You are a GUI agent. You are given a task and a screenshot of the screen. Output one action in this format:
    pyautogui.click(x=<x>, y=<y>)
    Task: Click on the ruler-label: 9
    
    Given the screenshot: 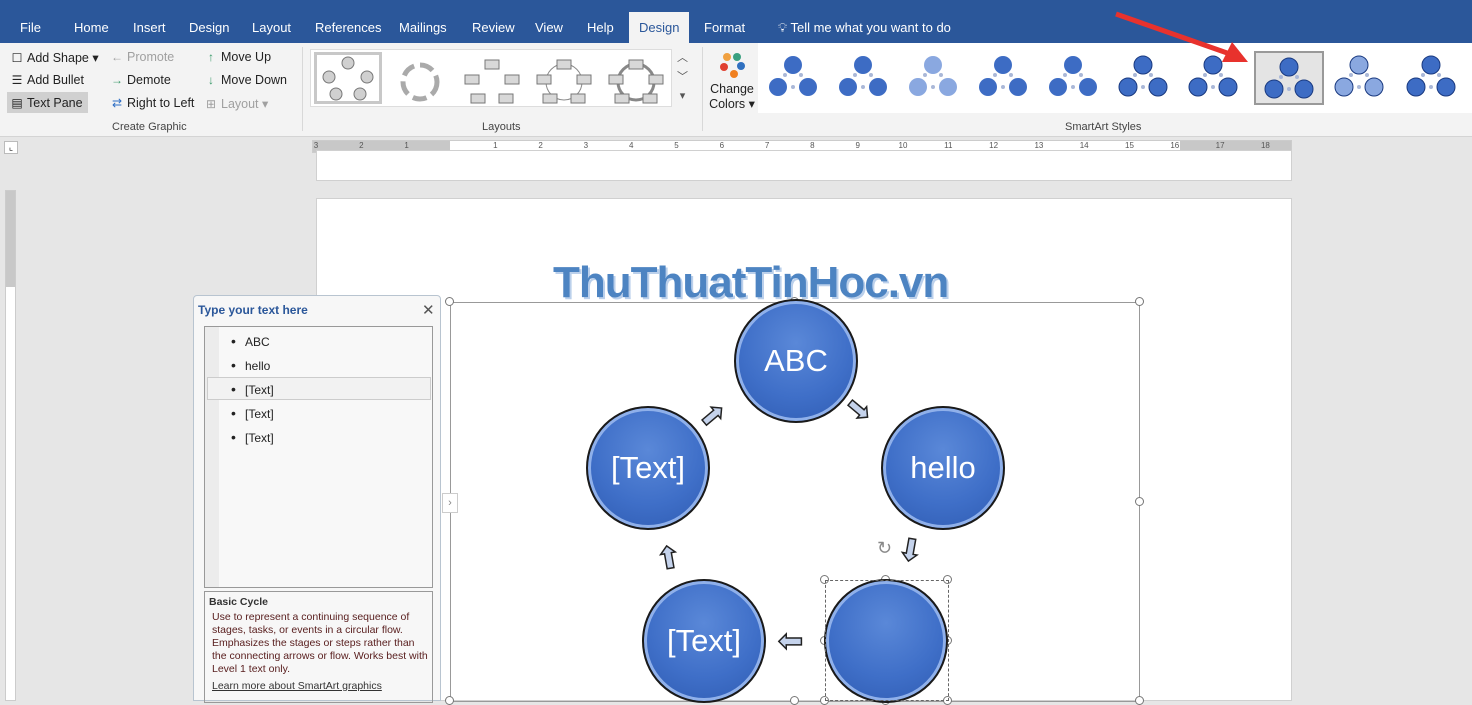 What is the action you would take?
    pyautogui.click(x=857, y=145)
    